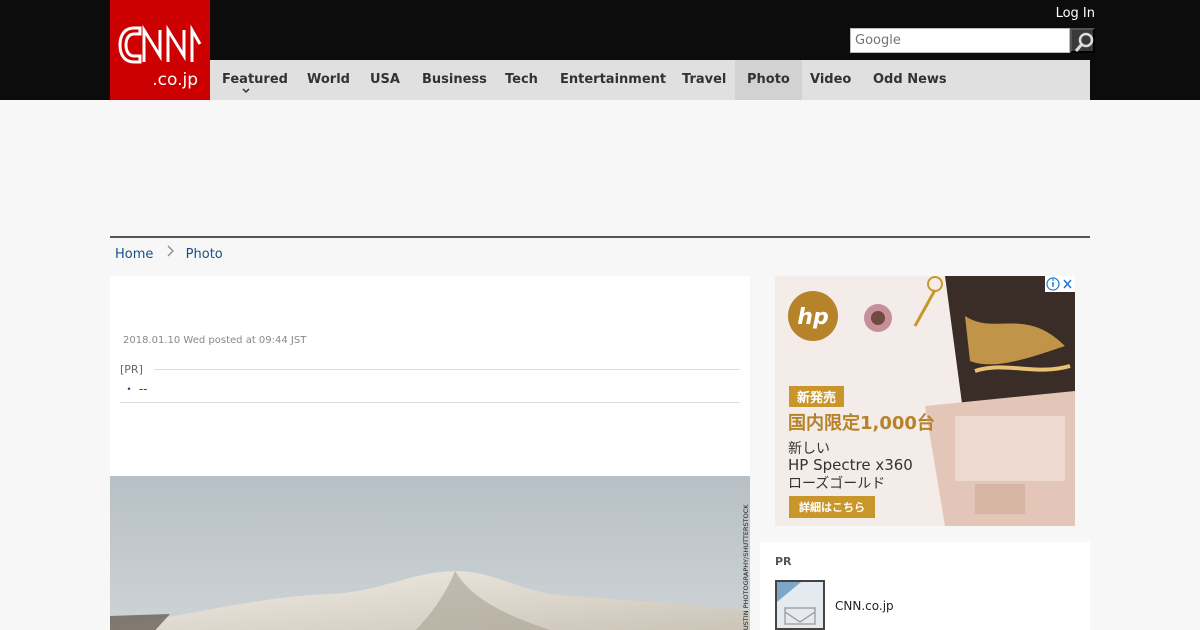 The width and height of the screenshot is (1200, 630). I want to click on svg-text:JUSTIN PHOTOGRAPHY/SHUTTERSTOC: JUSTIN PHOTOGRAPHY/SHUTTERSTOCK, so click(746, 567).